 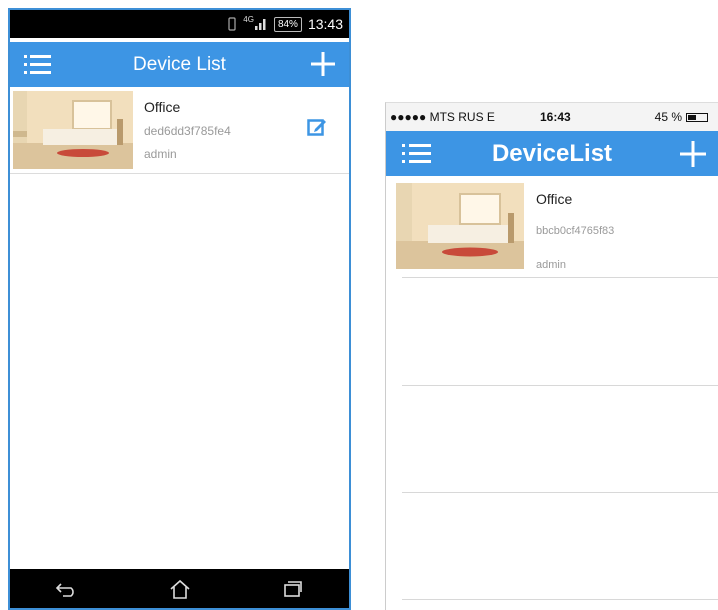 I want to click on status-time: 13:43, so click(x=325, y=24).